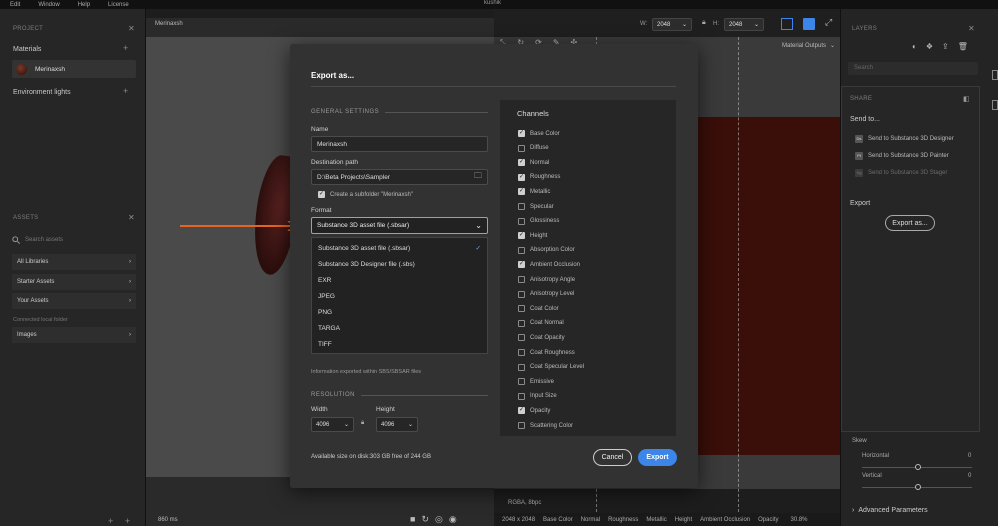 The height and width of the screenshot is (526, 998). What do you see at coordinates (399, 312) in the screenshot?
I see `format-option: PNG` at bounding box center [399, 312].